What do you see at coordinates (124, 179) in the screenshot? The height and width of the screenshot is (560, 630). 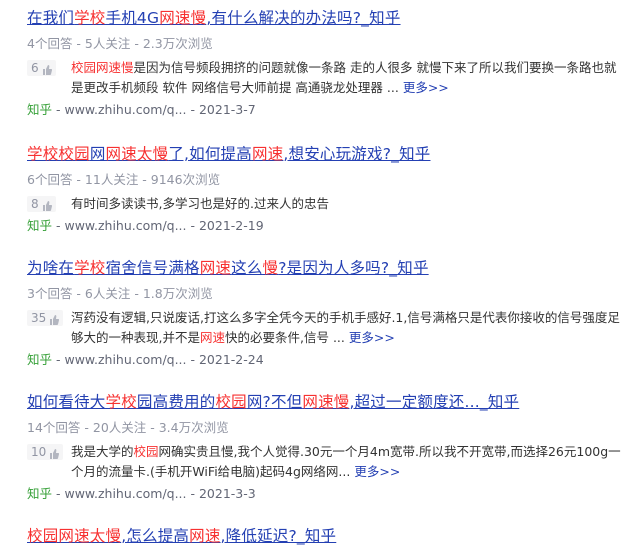 I see `result-stats: 6个回答 - 11人关注 - 9146次浏览` at bounding box center [124, 179].